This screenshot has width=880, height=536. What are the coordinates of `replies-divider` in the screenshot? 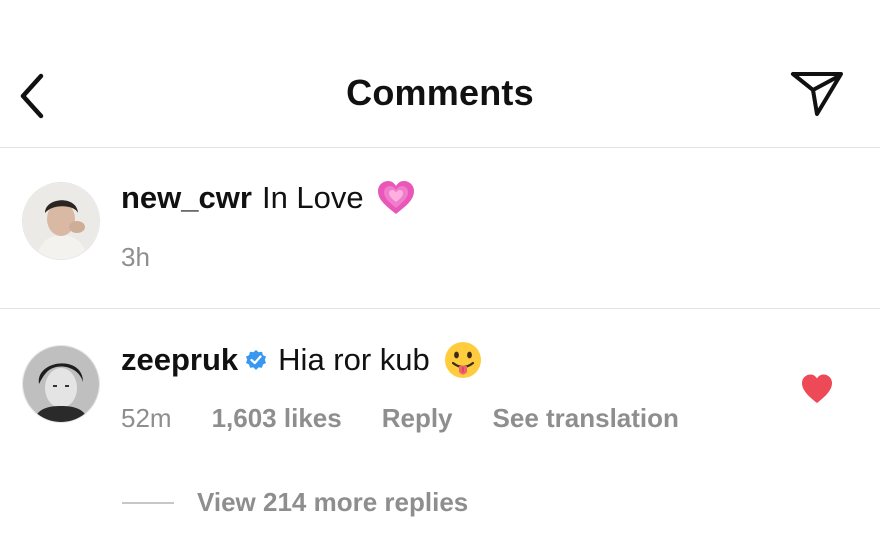 It's located at (148, 502).